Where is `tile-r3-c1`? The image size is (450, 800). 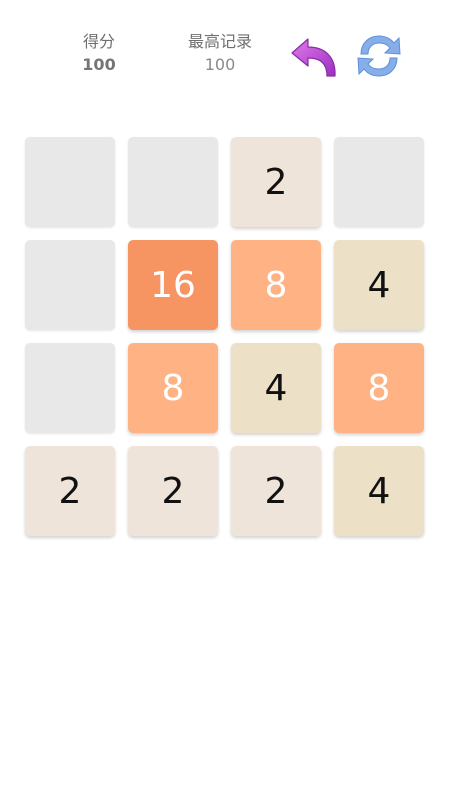
tile-r3-c1 is located at coordinates (70, 388).